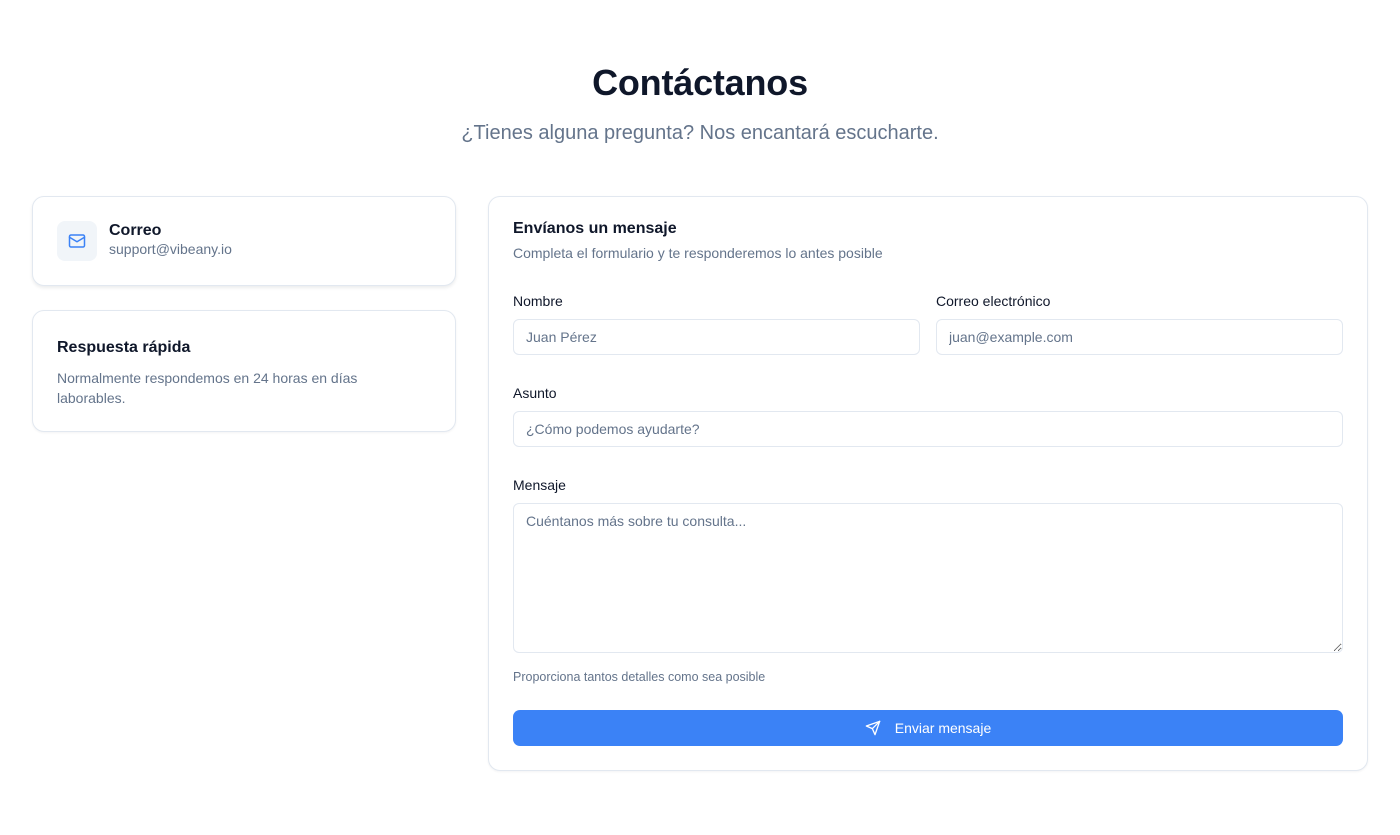 Image resolution: width=1400 pixels, height=835 pixels. Describe the element at coordinates (124, 347) in the screenshot. I see `quick-response-title: Respuesta rápida` at that location.